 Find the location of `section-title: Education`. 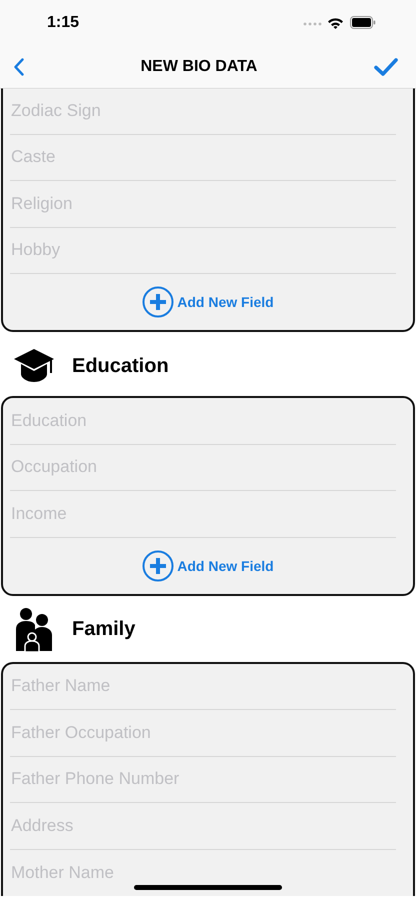

section-title: Education is located at coordinates (120, 366).